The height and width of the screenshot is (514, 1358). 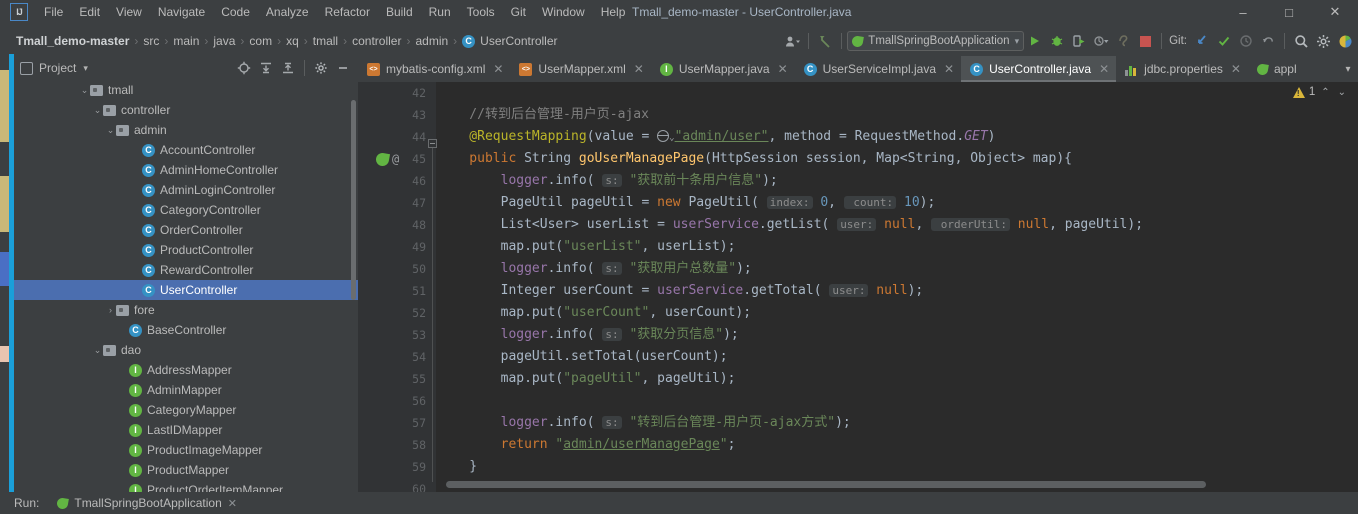 What do you see at coordinates (431, 41) in the screenshot?
I see `breadcrumb-item-admin: admin` at bounding box center [431, 41].